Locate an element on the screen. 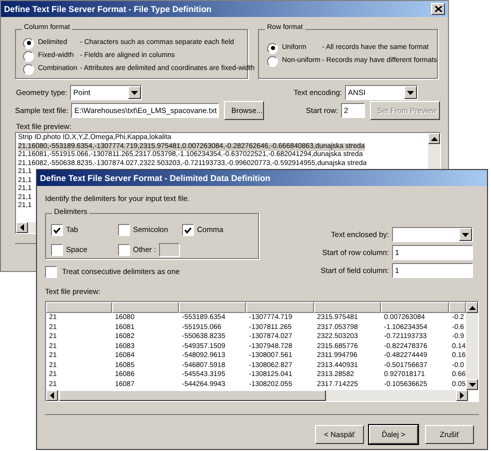 The height and width of the screenshot is (451, 491). close-button is located at coordinates (438, 9).